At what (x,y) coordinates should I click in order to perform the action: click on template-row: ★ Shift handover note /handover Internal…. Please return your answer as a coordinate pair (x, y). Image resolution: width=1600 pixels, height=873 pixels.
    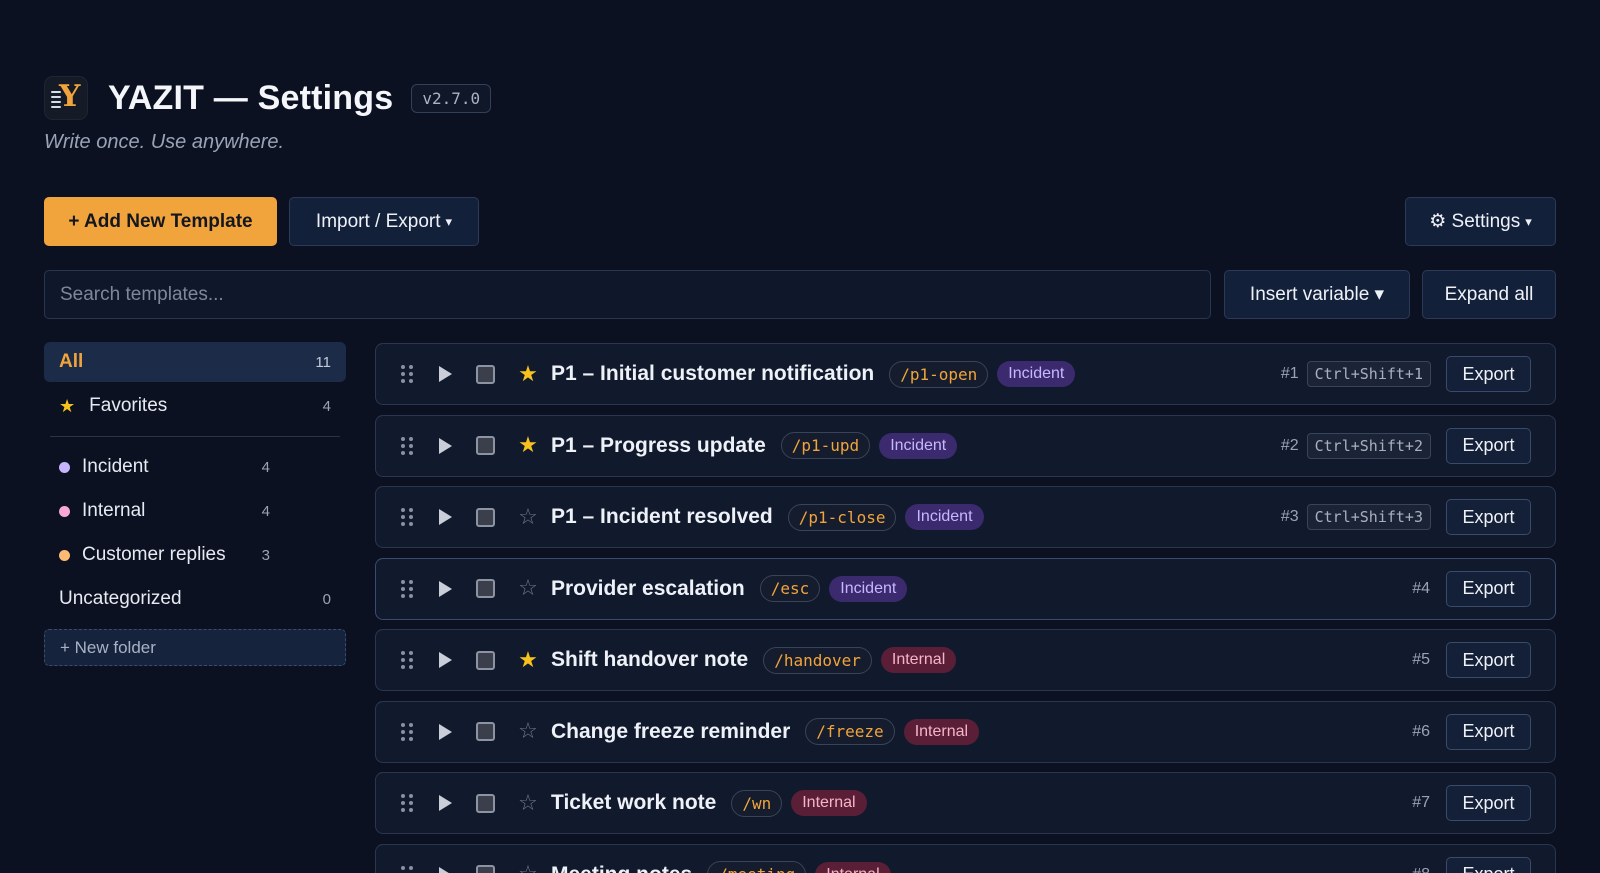
    Looking at the image, I should click on (965, 660).